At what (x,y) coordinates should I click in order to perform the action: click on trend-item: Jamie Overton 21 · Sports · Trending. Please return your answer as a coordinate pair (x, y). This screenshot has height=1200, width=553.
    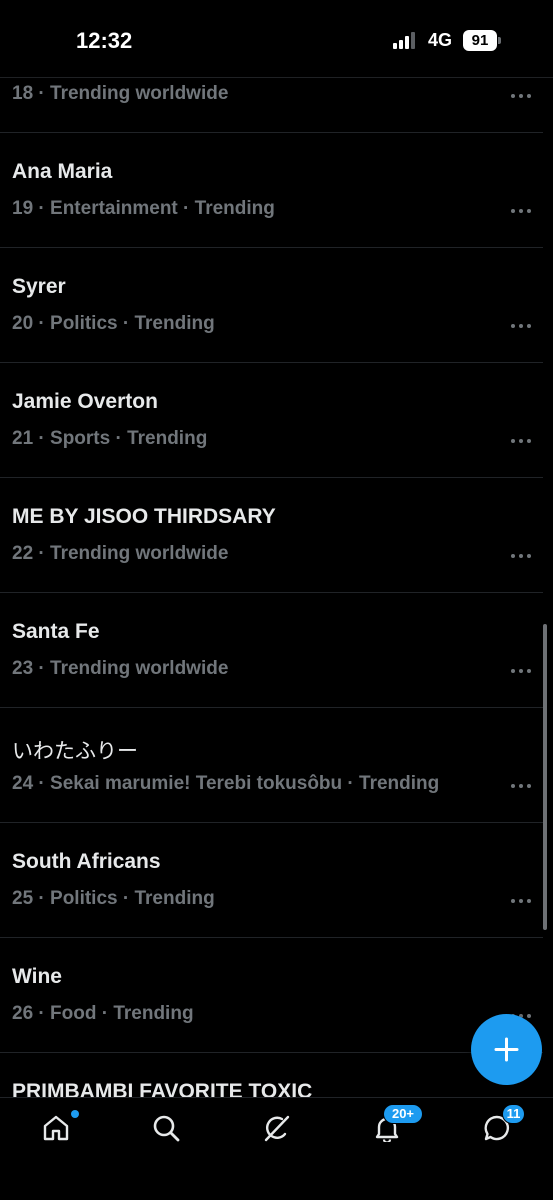
    Looking at the image, I should click on (271, 420).